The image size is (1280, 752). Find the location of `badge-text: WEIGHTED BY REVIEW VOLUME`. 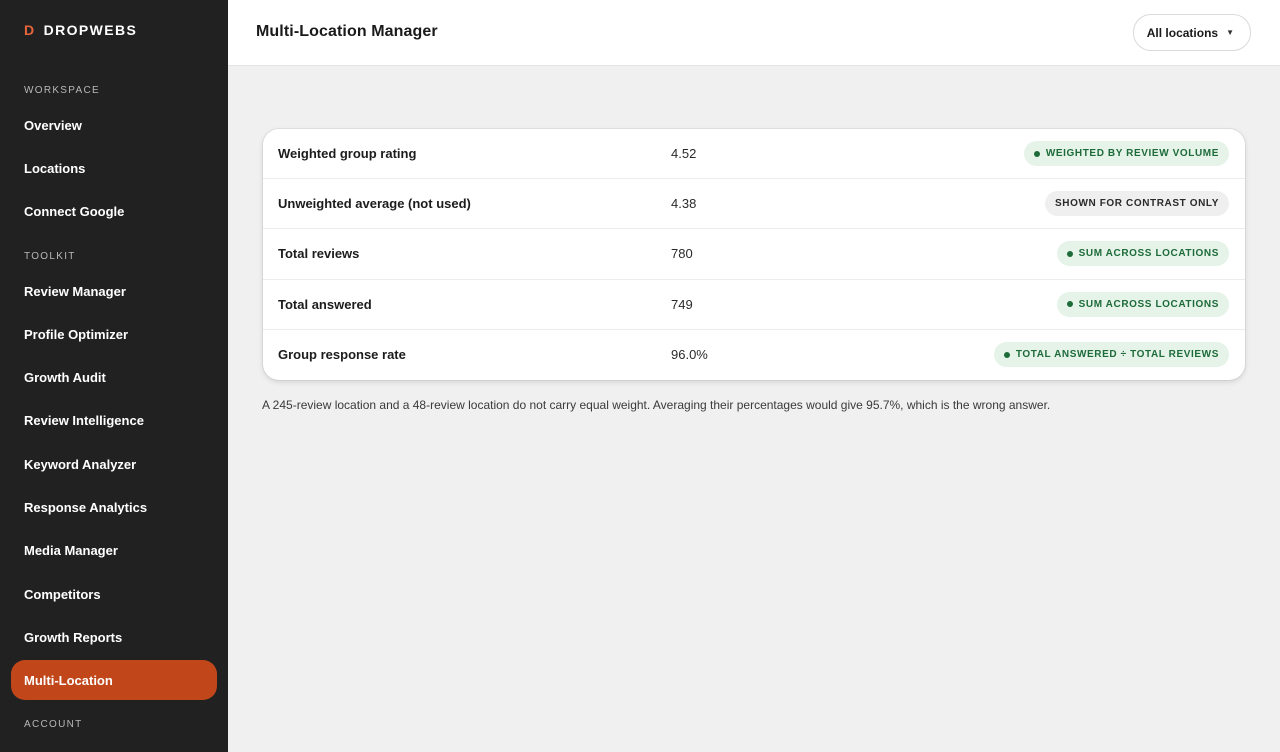

badge-text: WEIGHTED BY REVIEW VOLUME is located at coordinates (1132, 154).